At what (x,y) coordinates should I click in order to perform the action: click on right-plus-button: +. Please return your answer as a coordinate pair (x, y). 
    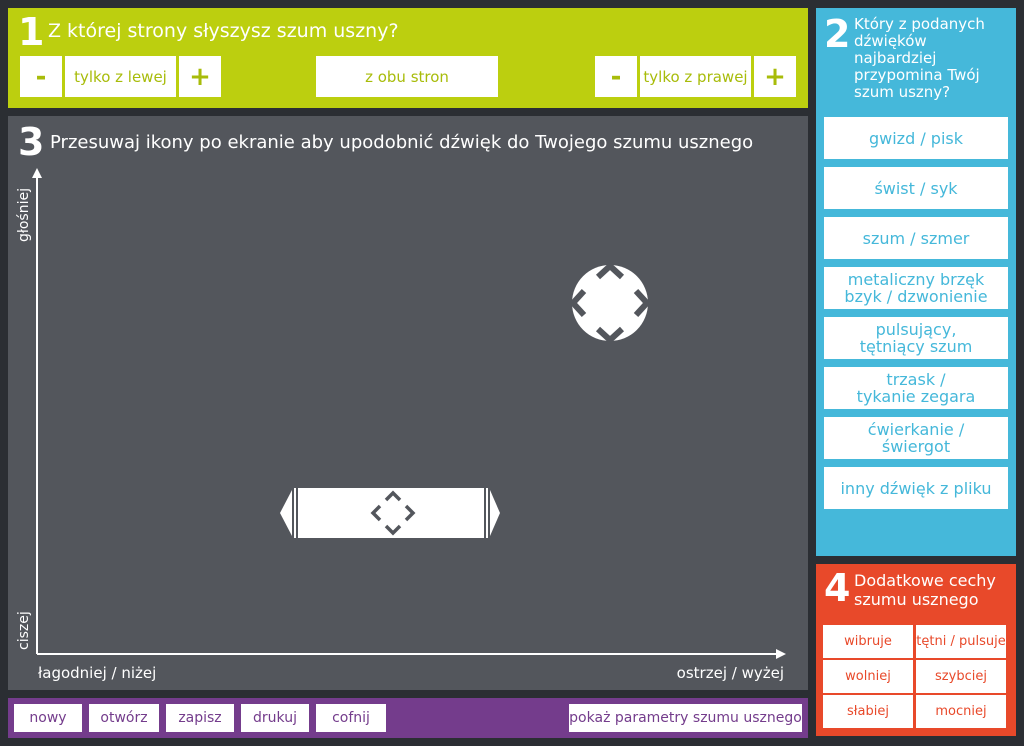
    Looking at the image, I should click on (775, 76).